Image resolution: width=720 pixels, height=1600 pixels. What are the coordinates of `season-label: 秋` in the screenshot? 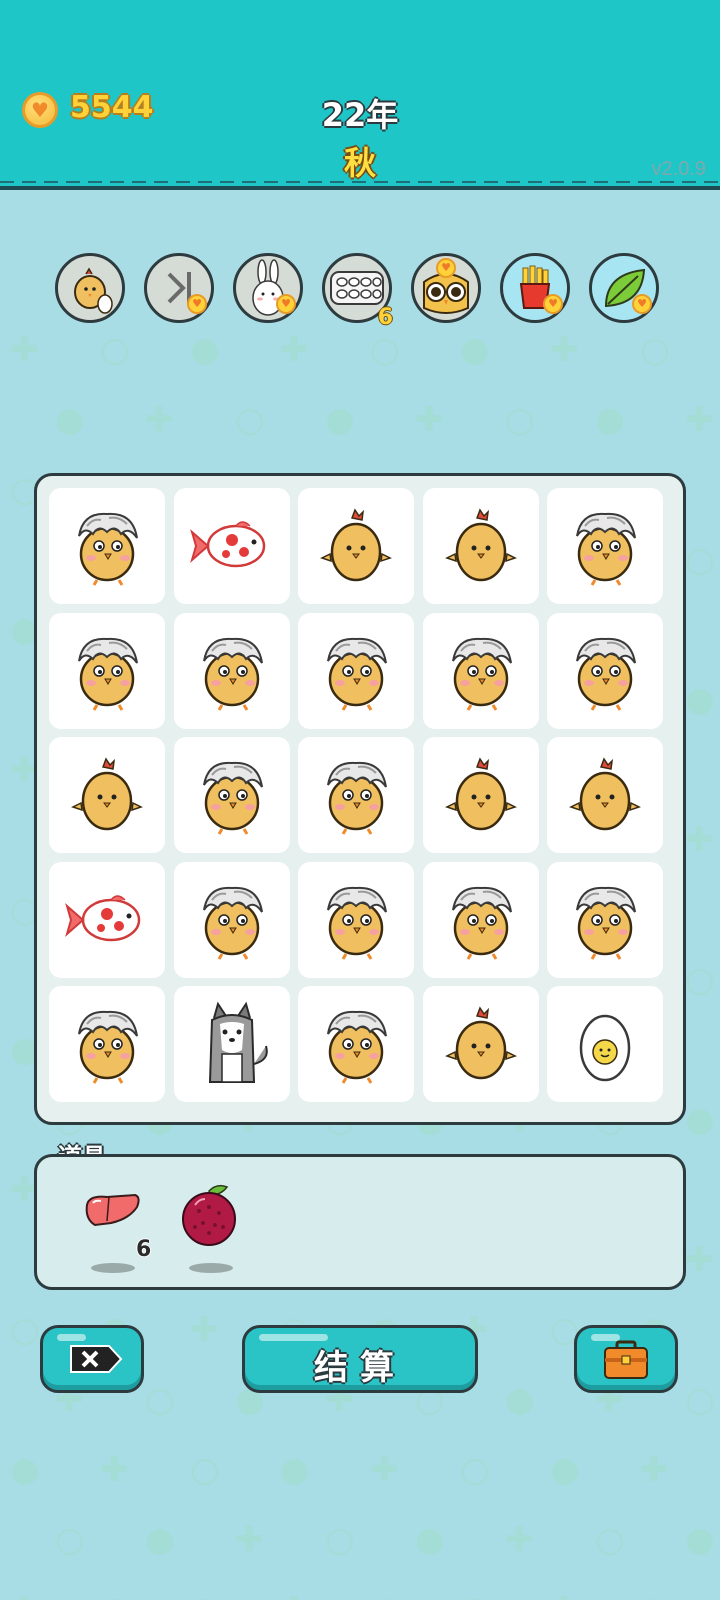 It's located at (359, 163).